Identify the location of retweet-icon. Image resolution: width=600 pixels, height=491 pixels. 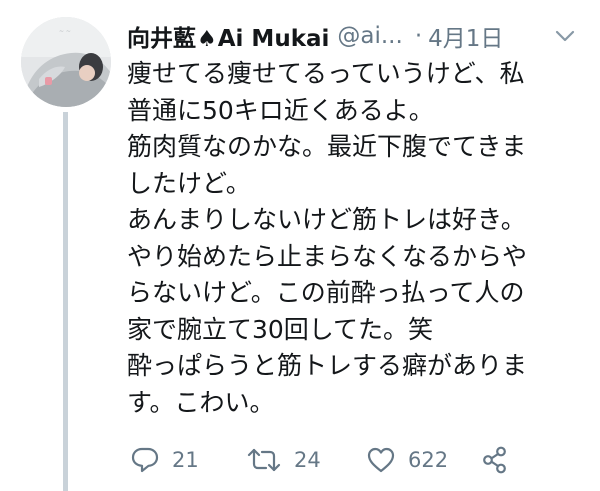
(264, 460).